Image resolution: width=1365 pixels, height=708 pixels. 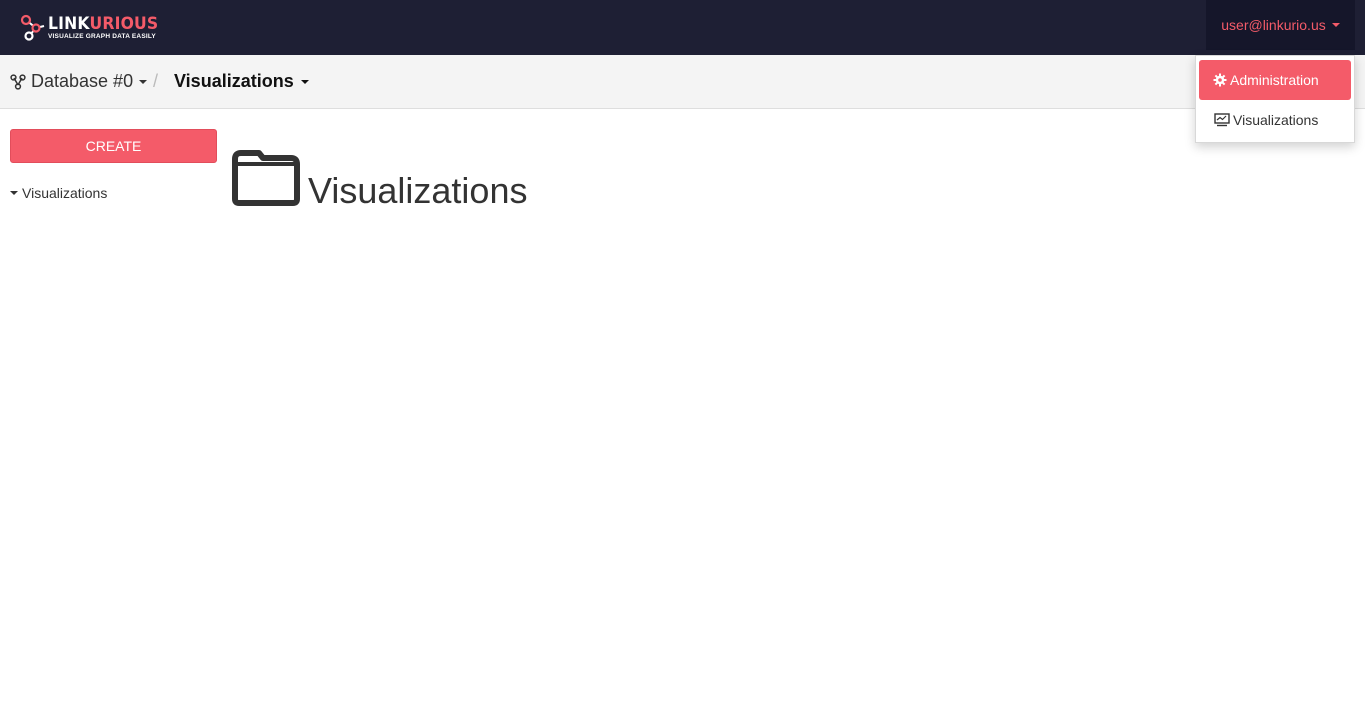 I want to click on menu-item-visualizations-label: Visualizations, so click(x=1276, y=120).